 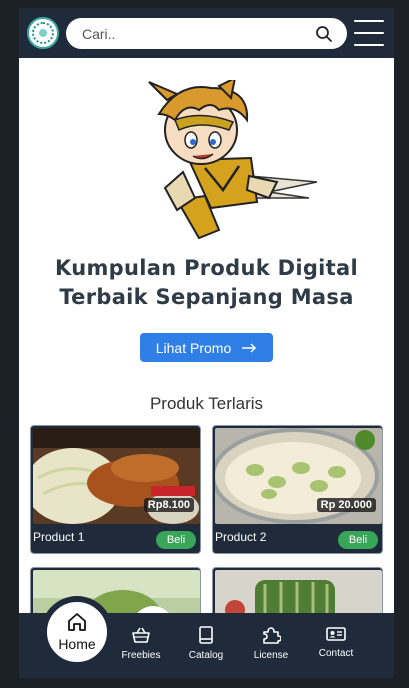 What do you see at coordinates (297, 489) in the screenshot?
I see `product-card: Rp 20.000 Product 2 Beli` at bounding box center [297, 489].